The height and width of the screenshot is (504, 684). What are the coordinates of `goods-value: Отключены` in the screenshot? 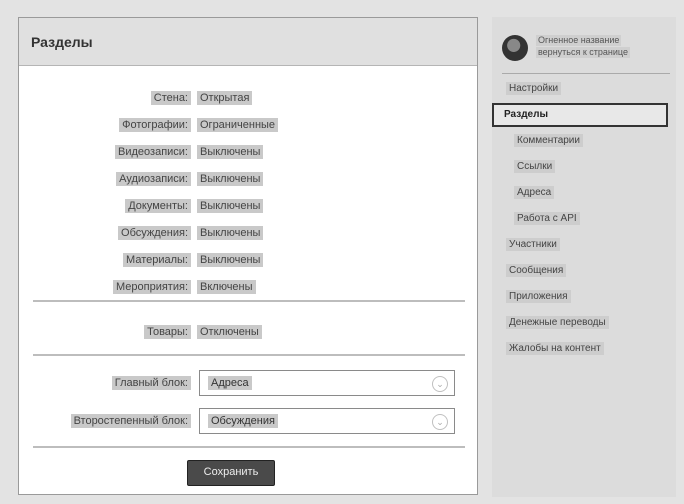 It's located at (229, 332).